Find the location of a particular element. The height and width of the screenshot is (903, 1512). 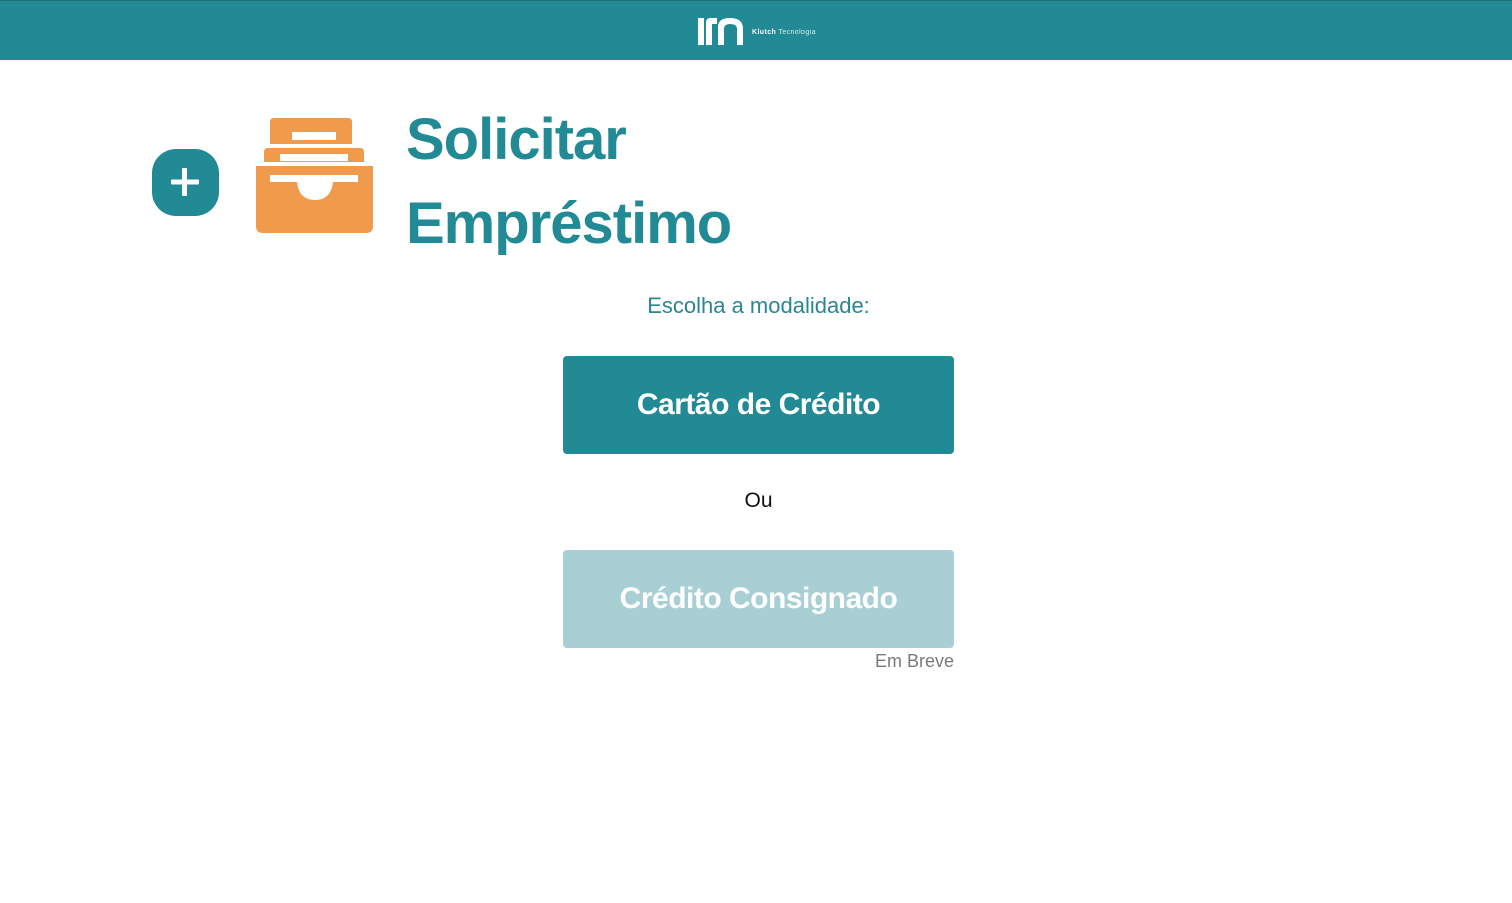

brand-name: Klutch is located at coordinates (764, 32).